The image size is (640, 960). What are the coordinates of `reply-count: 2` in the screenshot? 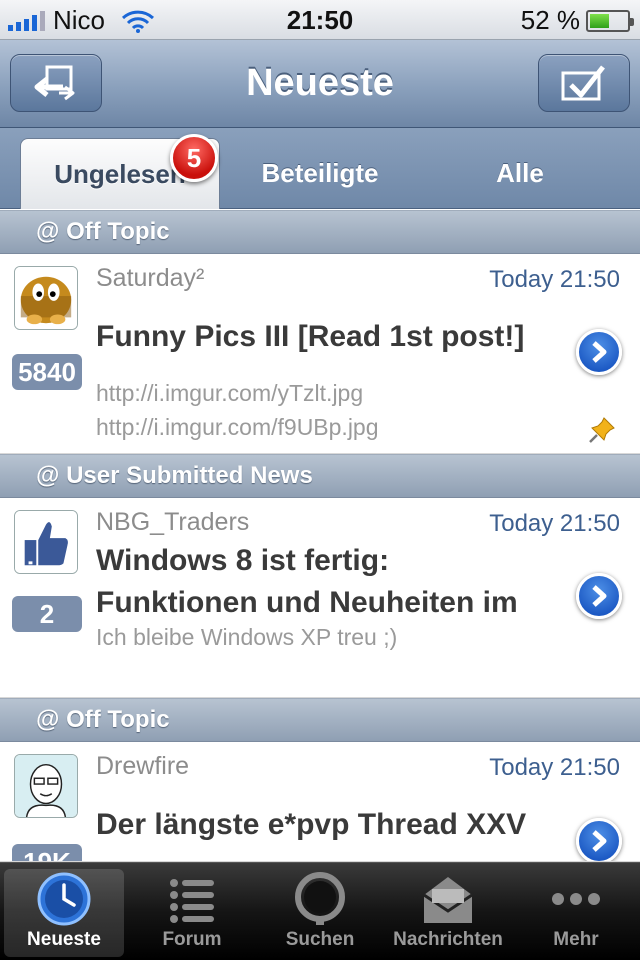 It's located at (47, 614).